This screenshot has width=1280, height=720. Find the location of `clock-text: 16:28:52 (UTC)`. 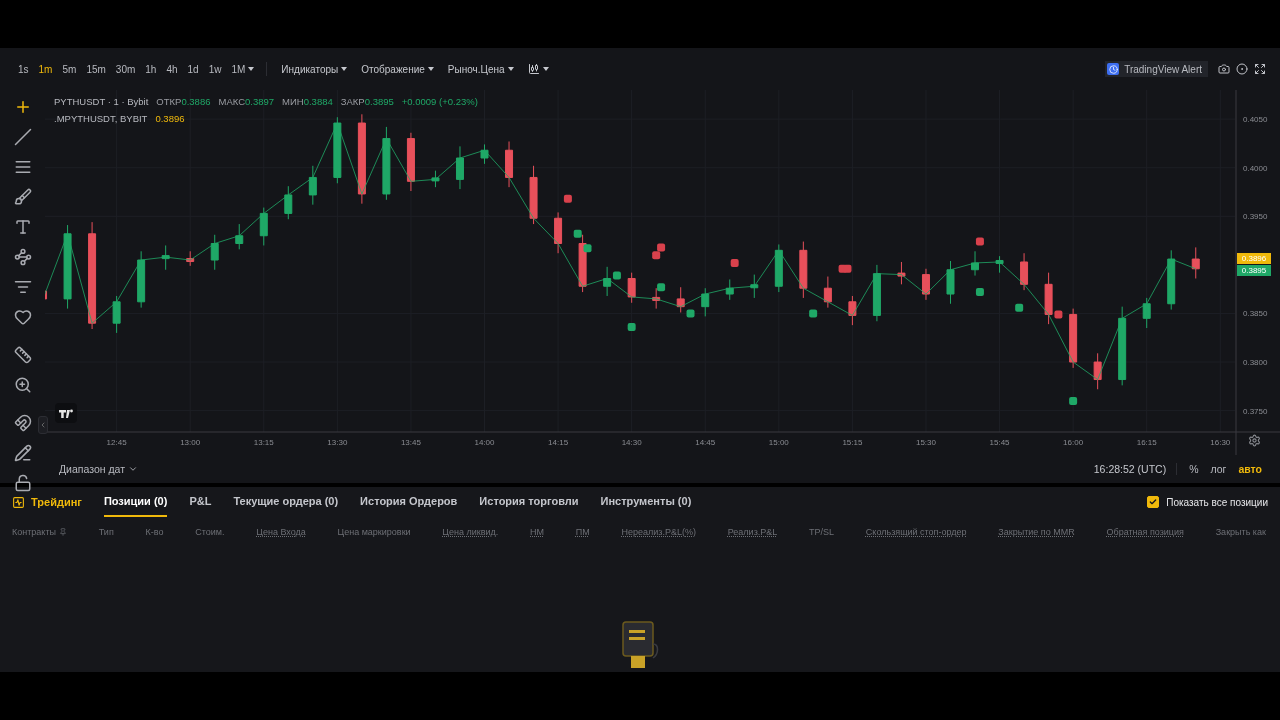

clock-text: 16:28:52 (UTC) is located at coordinates (1135, 469).